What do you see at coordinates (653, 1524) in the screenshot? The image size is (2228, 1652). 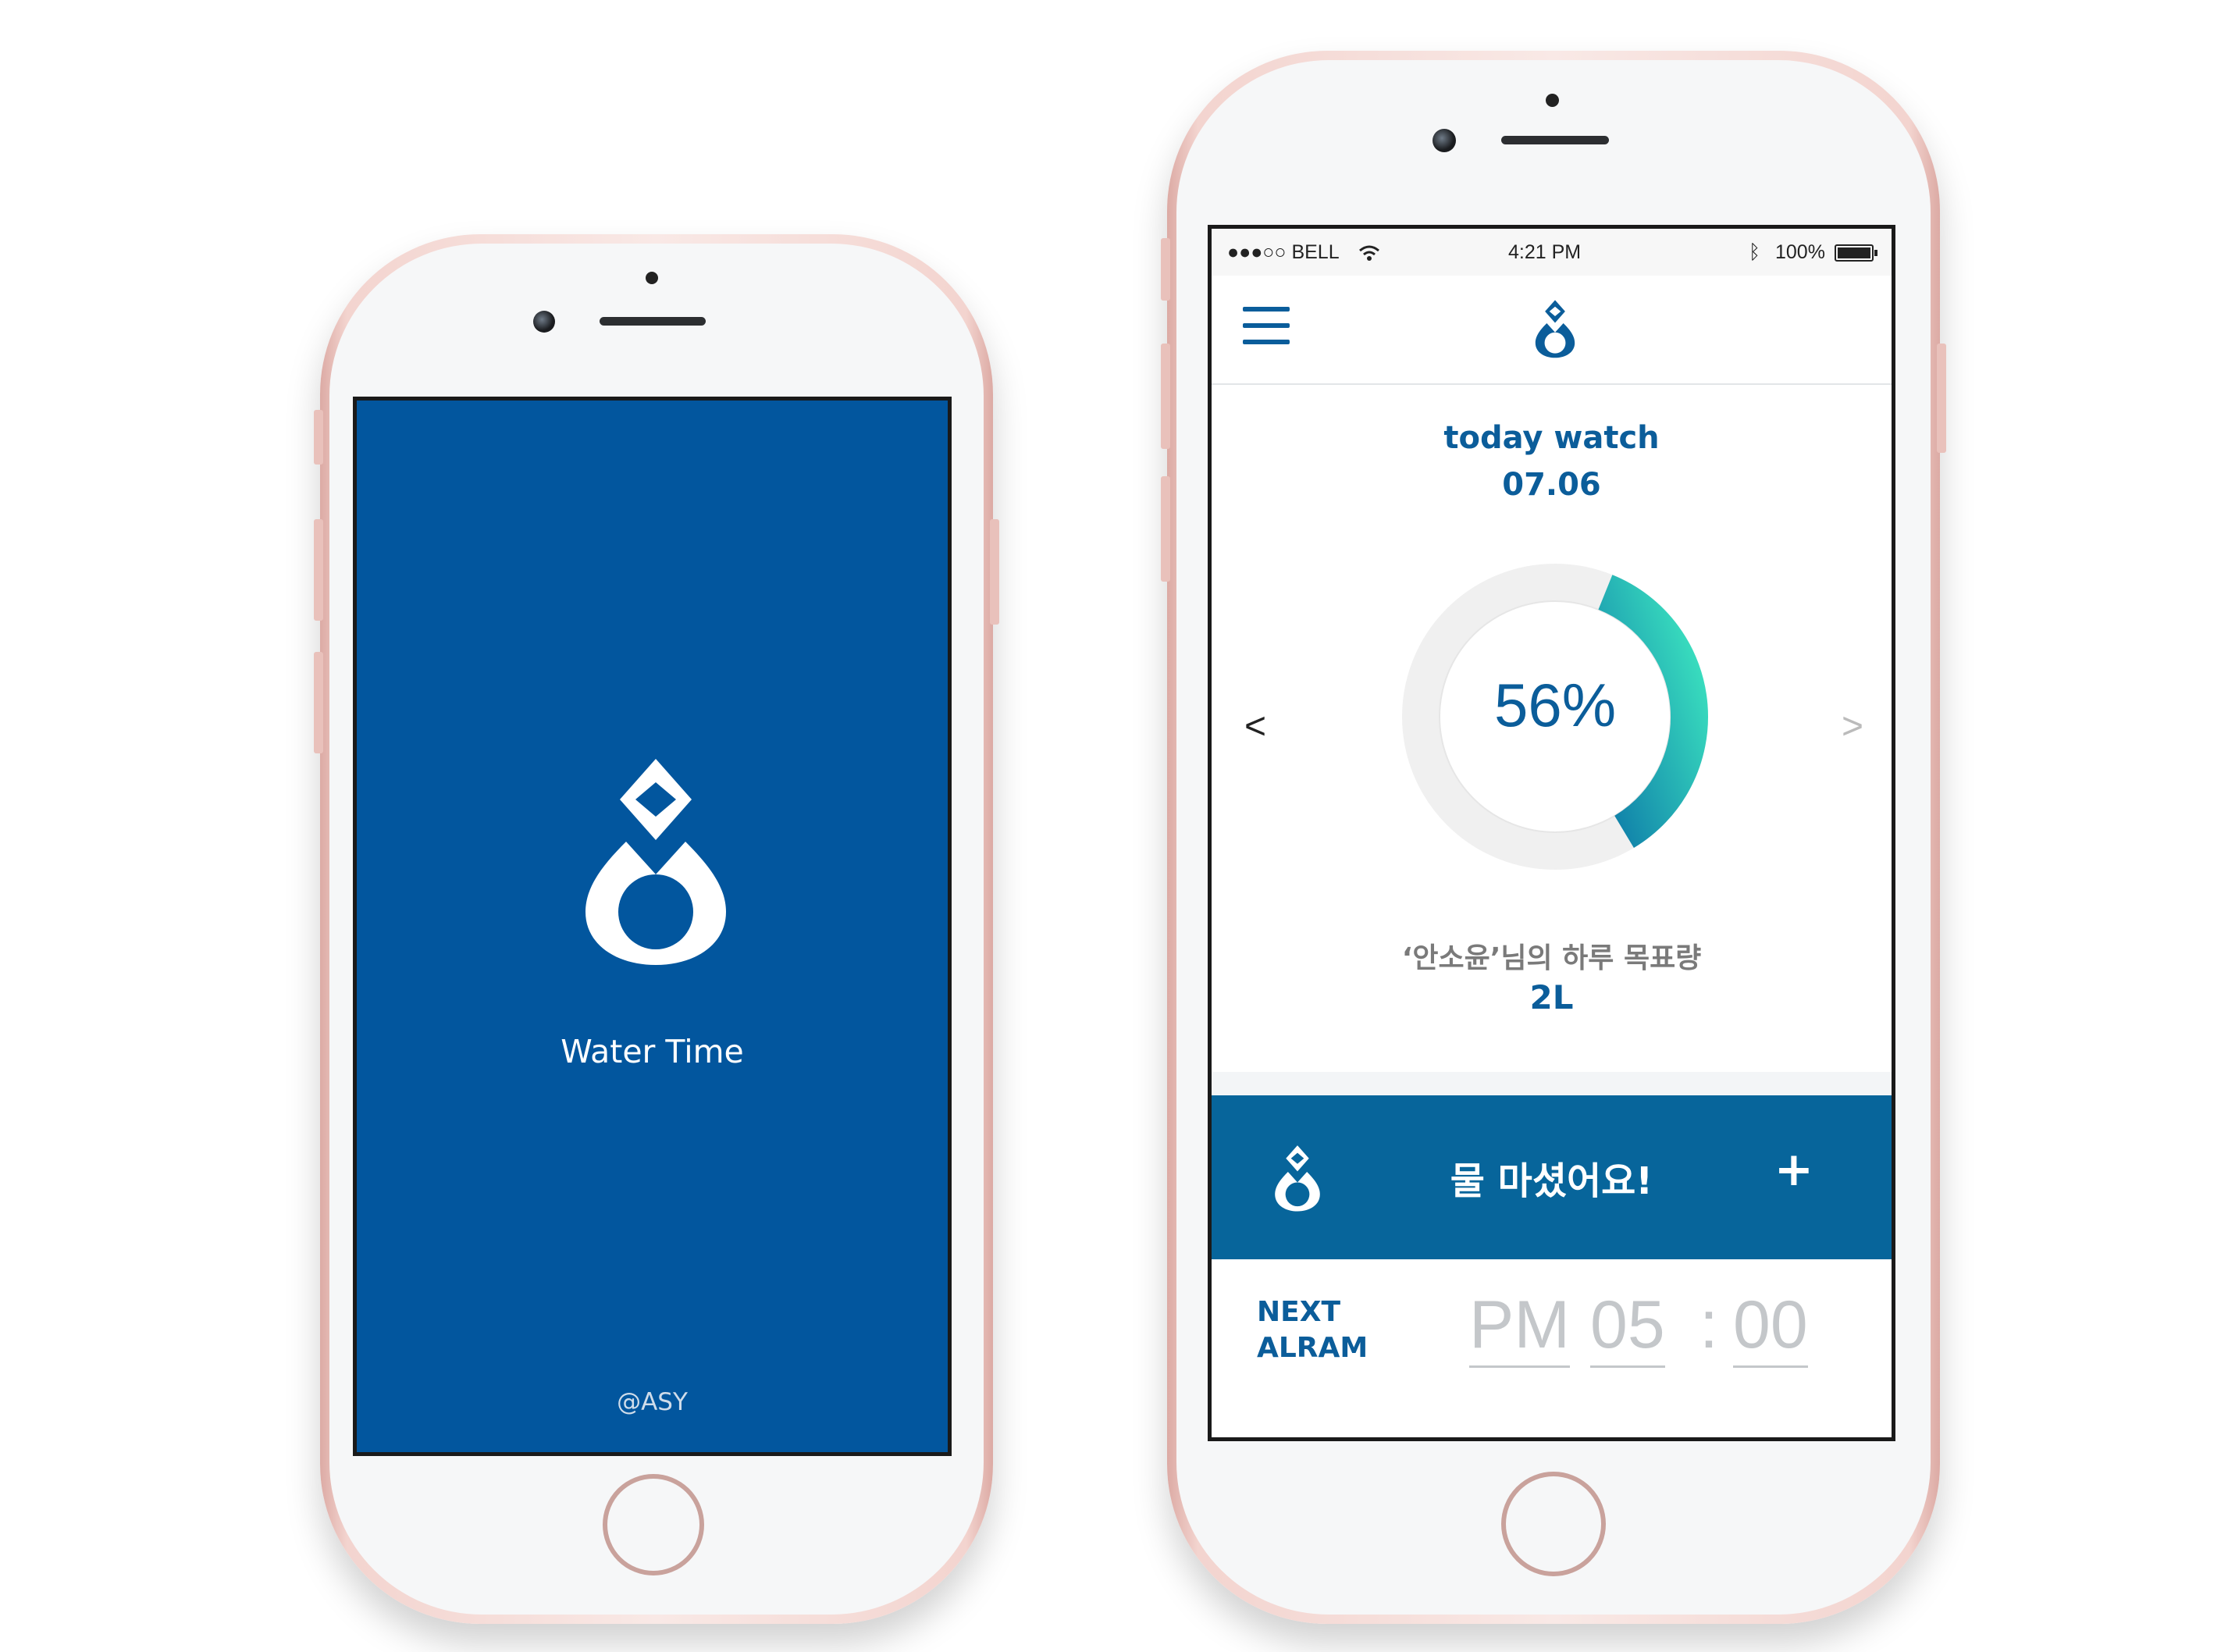 I see `left-home-button` at bounding box center [653, 1524].